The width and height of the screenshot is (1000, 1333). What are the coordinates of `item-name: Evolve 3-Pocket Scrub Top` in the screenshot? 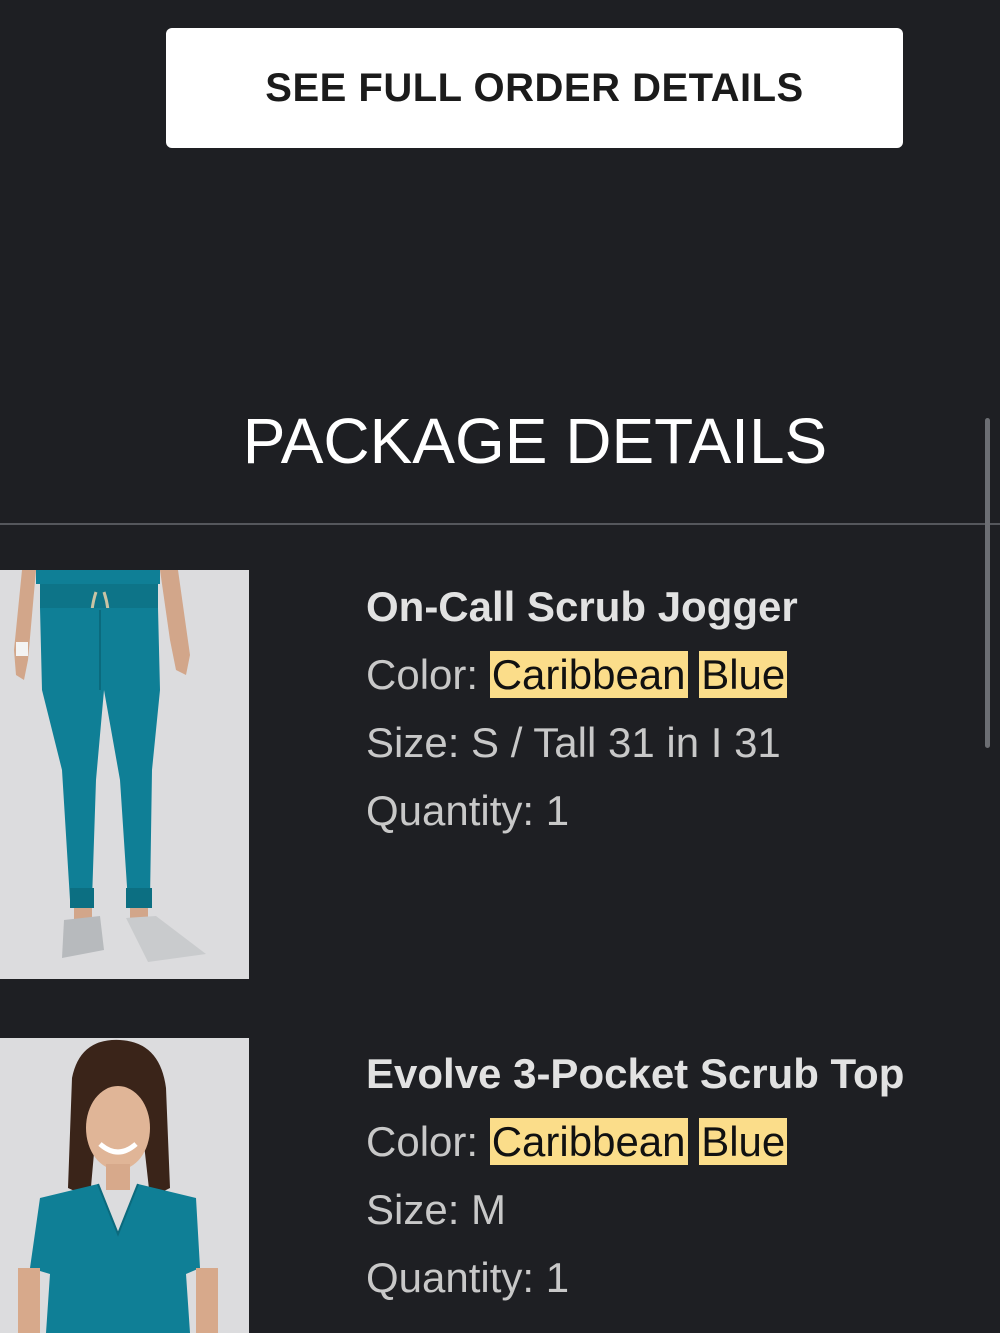 It's located at (635, 1074).